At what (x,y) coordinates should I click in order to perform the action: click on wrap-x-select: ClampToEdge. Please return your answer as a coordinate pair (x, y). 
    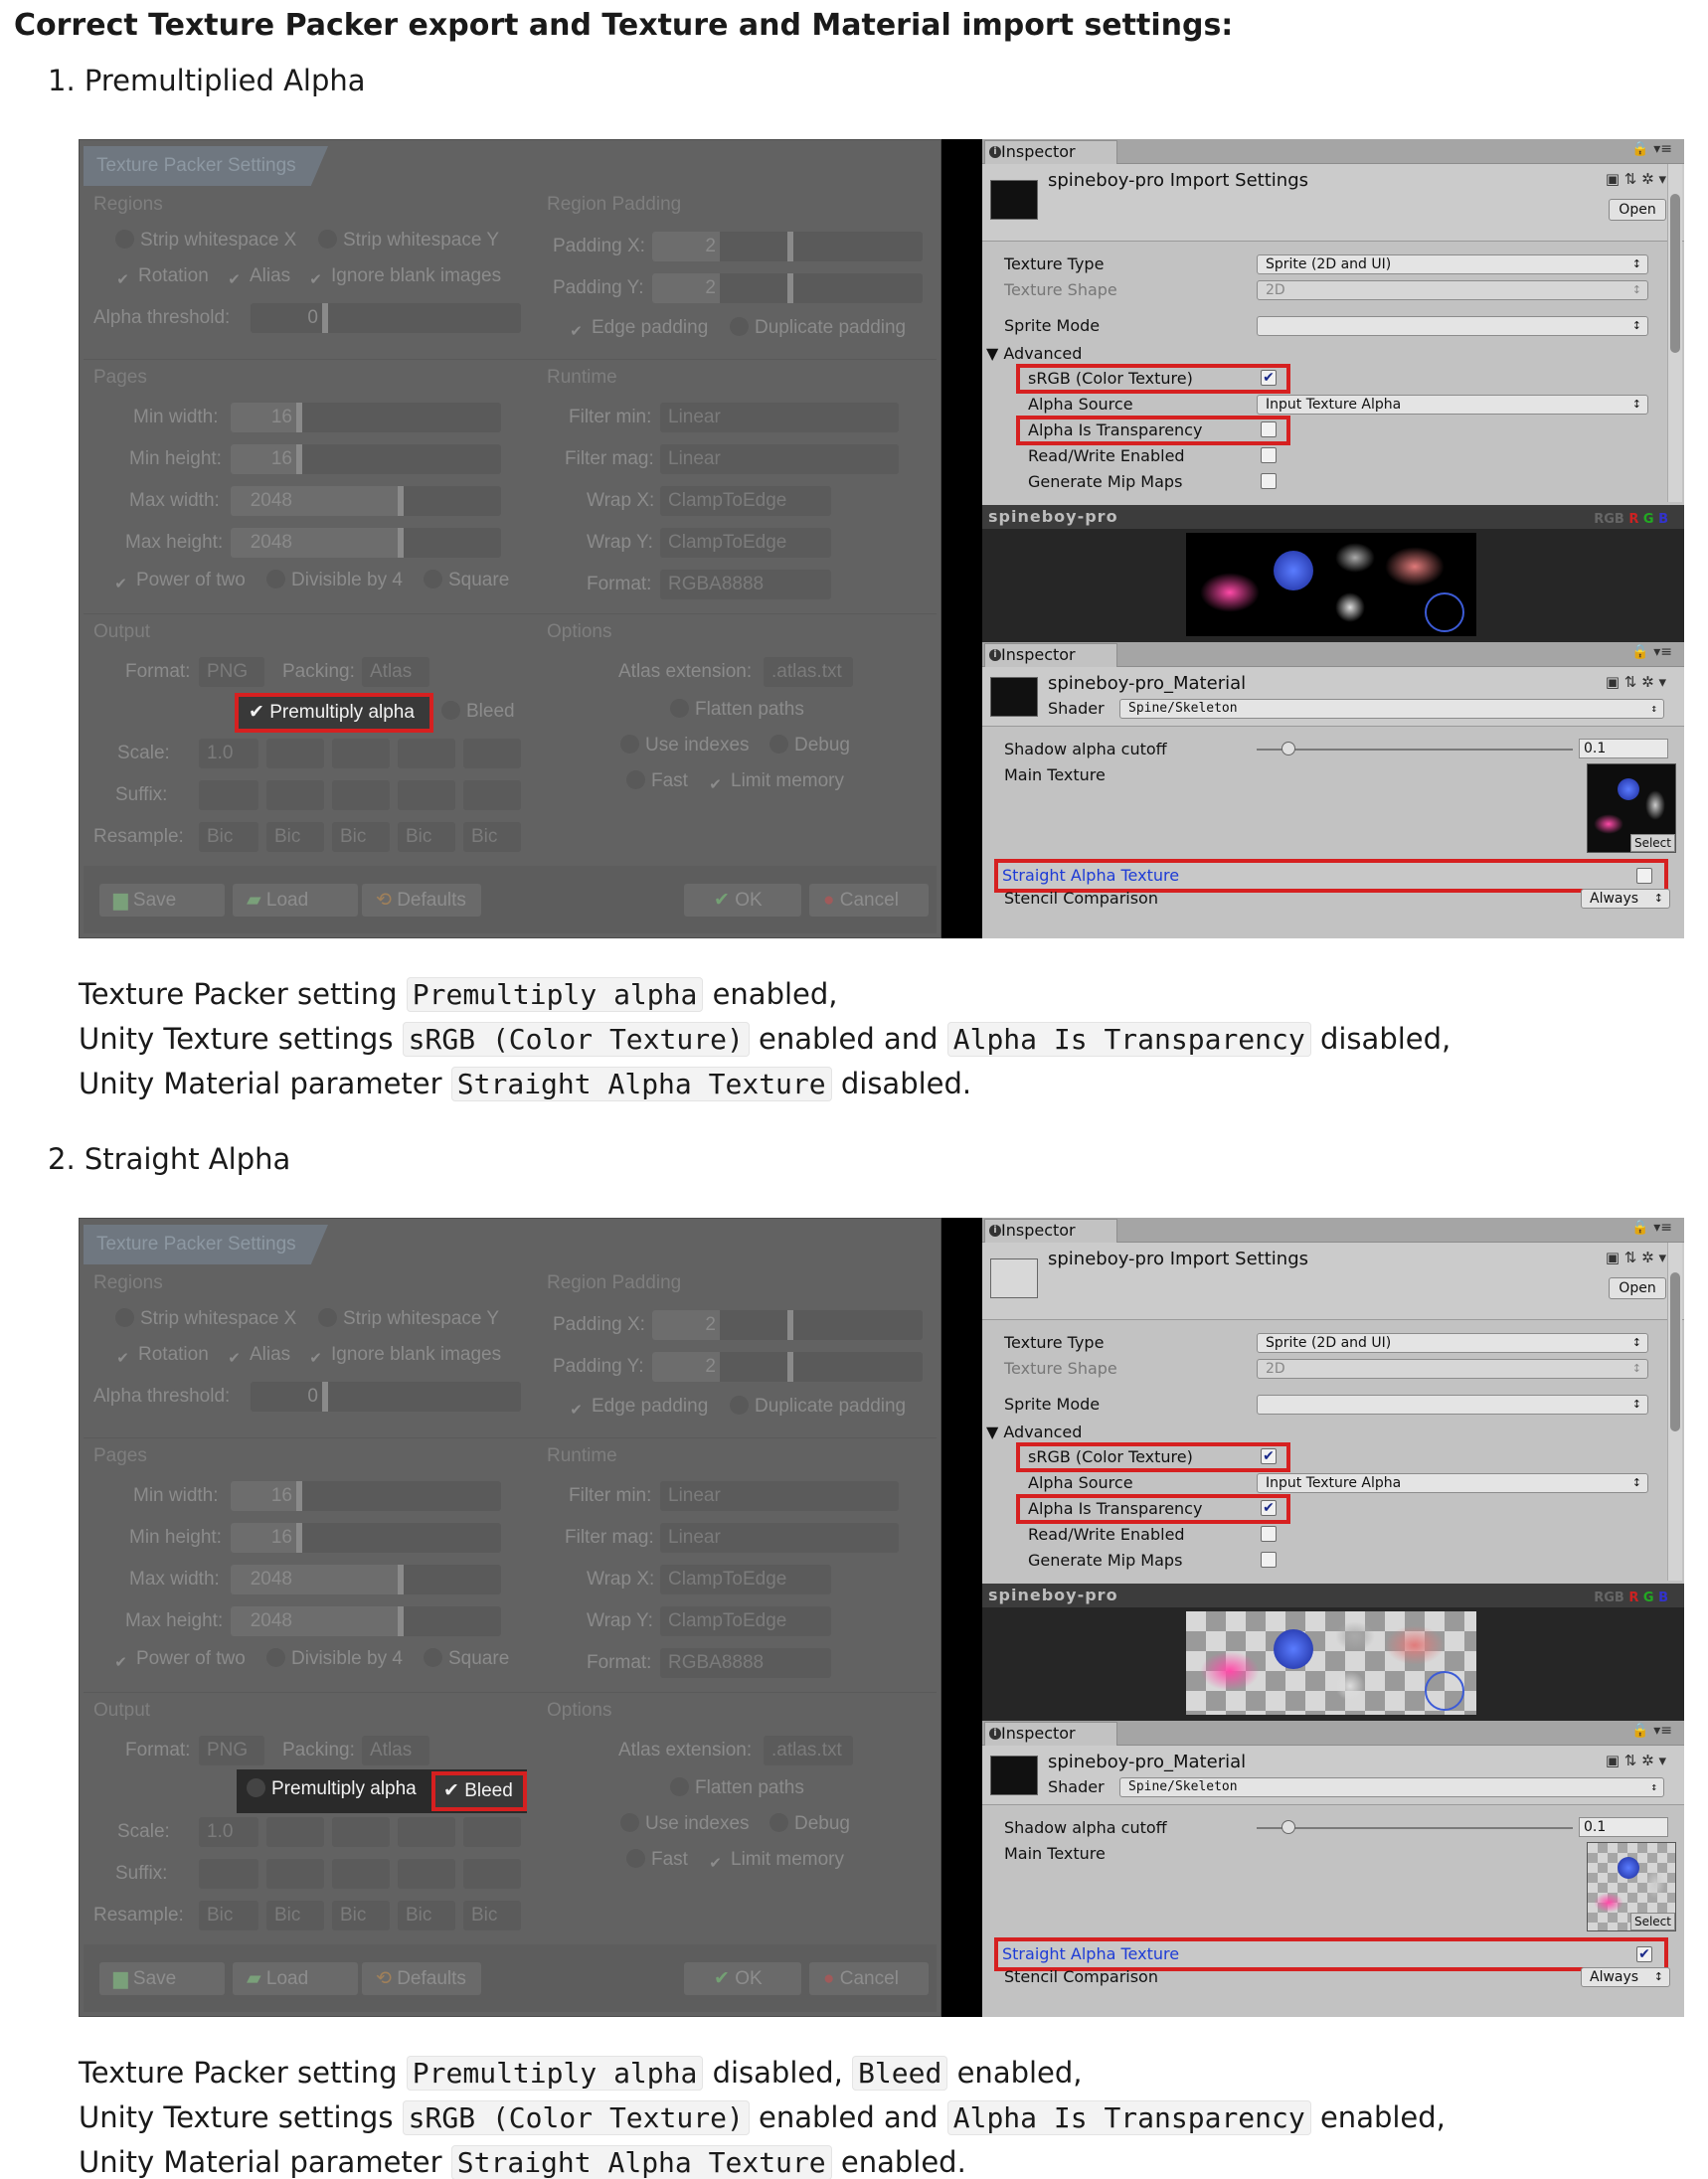
    Looking at the image, I should click on (745, 501).